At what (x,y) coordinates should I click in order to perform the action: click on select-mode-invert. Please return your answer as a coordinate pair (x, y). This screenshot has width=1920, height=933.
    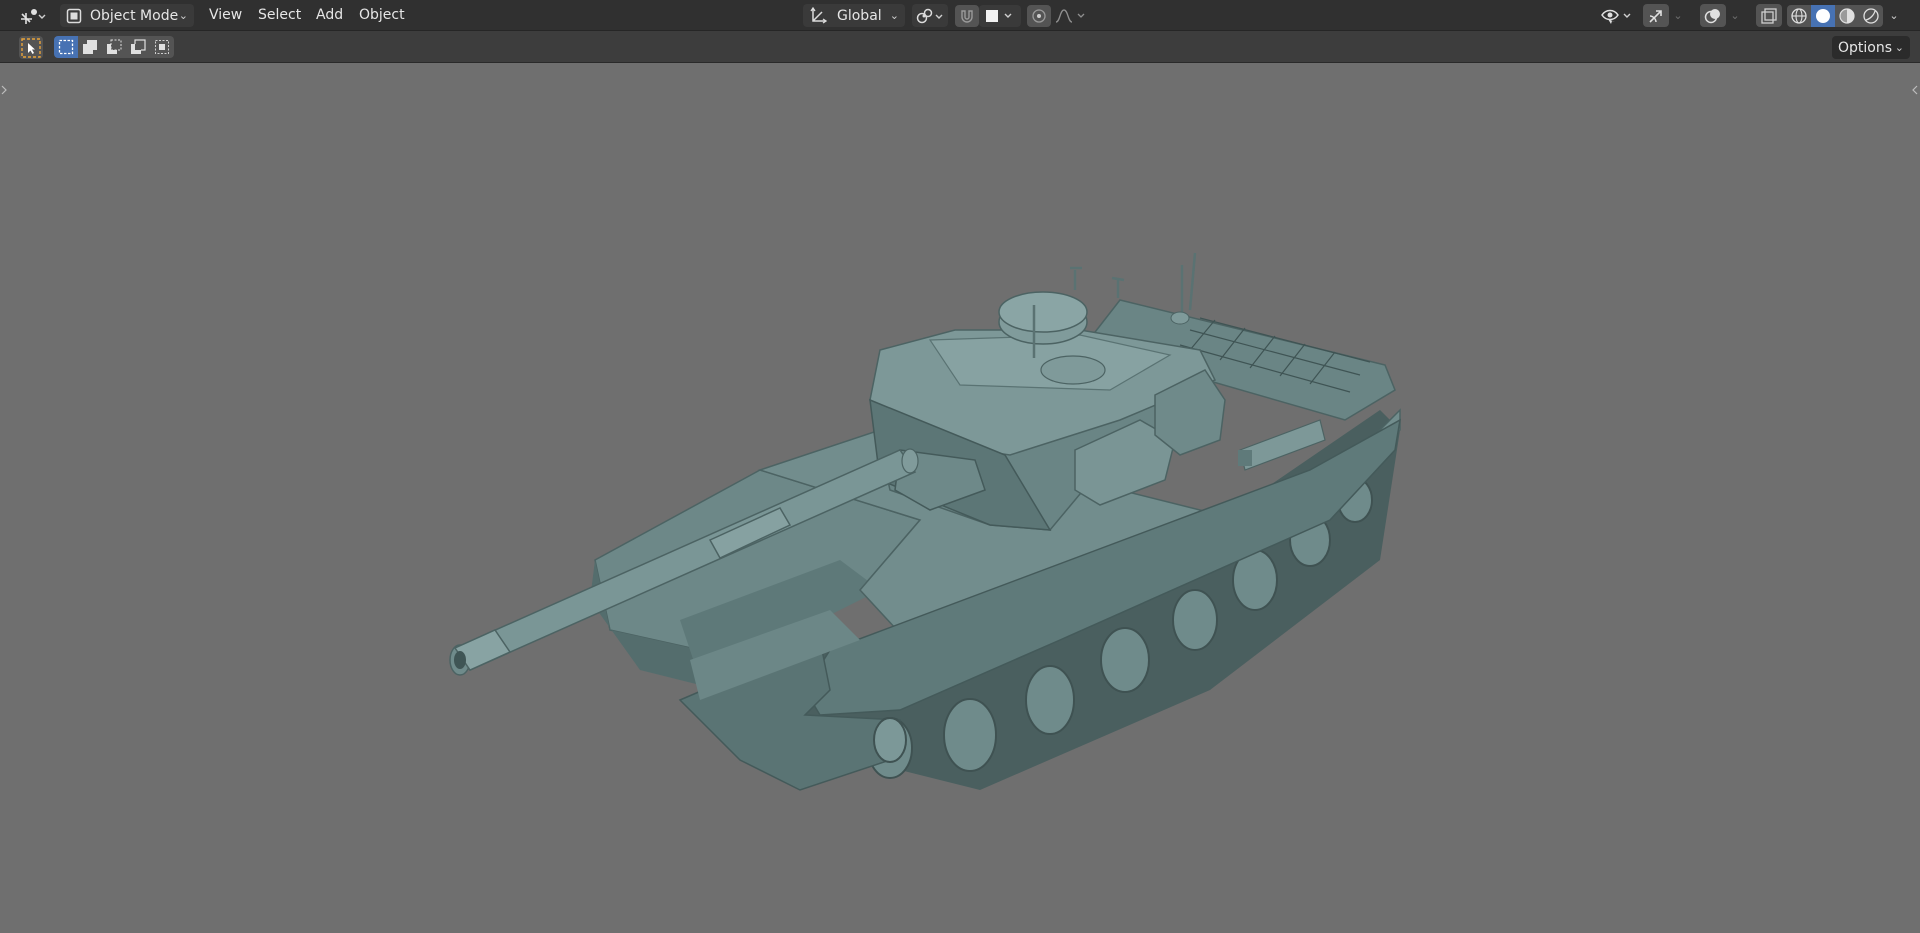
    Looking at the image, I should click on (138, 47).